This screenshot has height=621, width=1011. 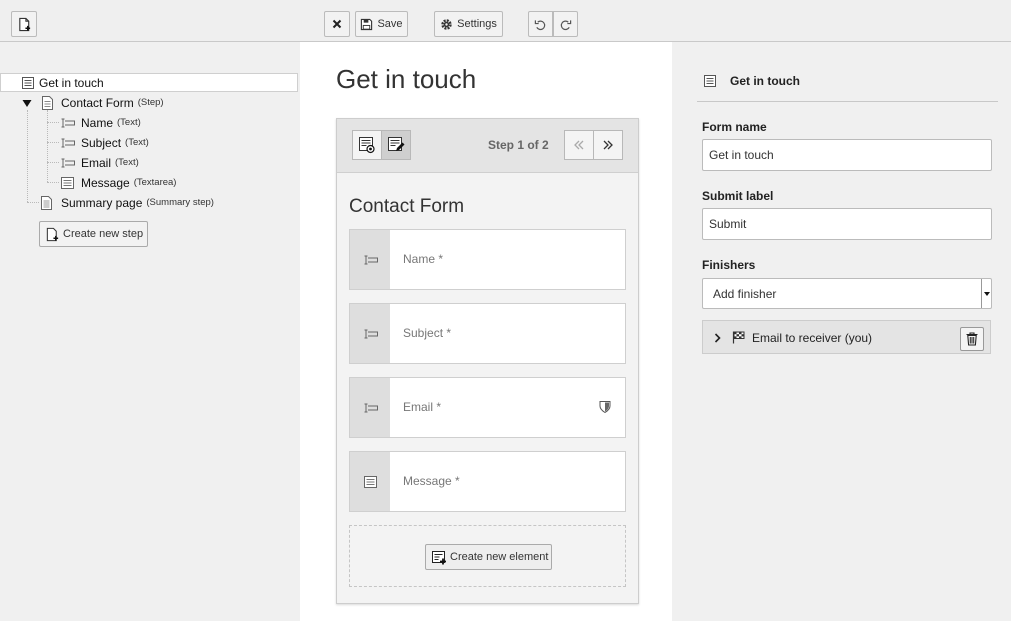 I want to click on collapse-triangle-icon, so click(x=27, y=103).